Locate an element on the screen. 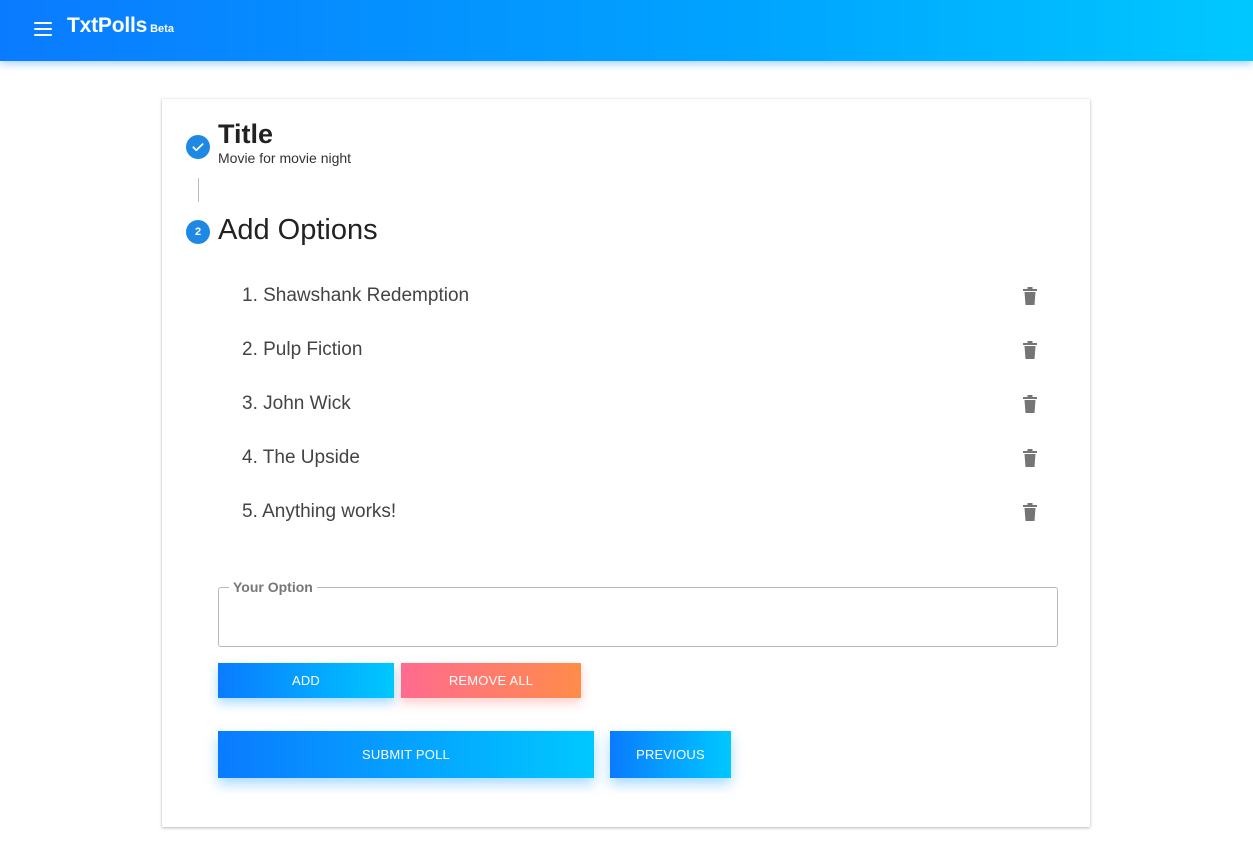  beta-badge: Beta is located at coordinates (162, 29).